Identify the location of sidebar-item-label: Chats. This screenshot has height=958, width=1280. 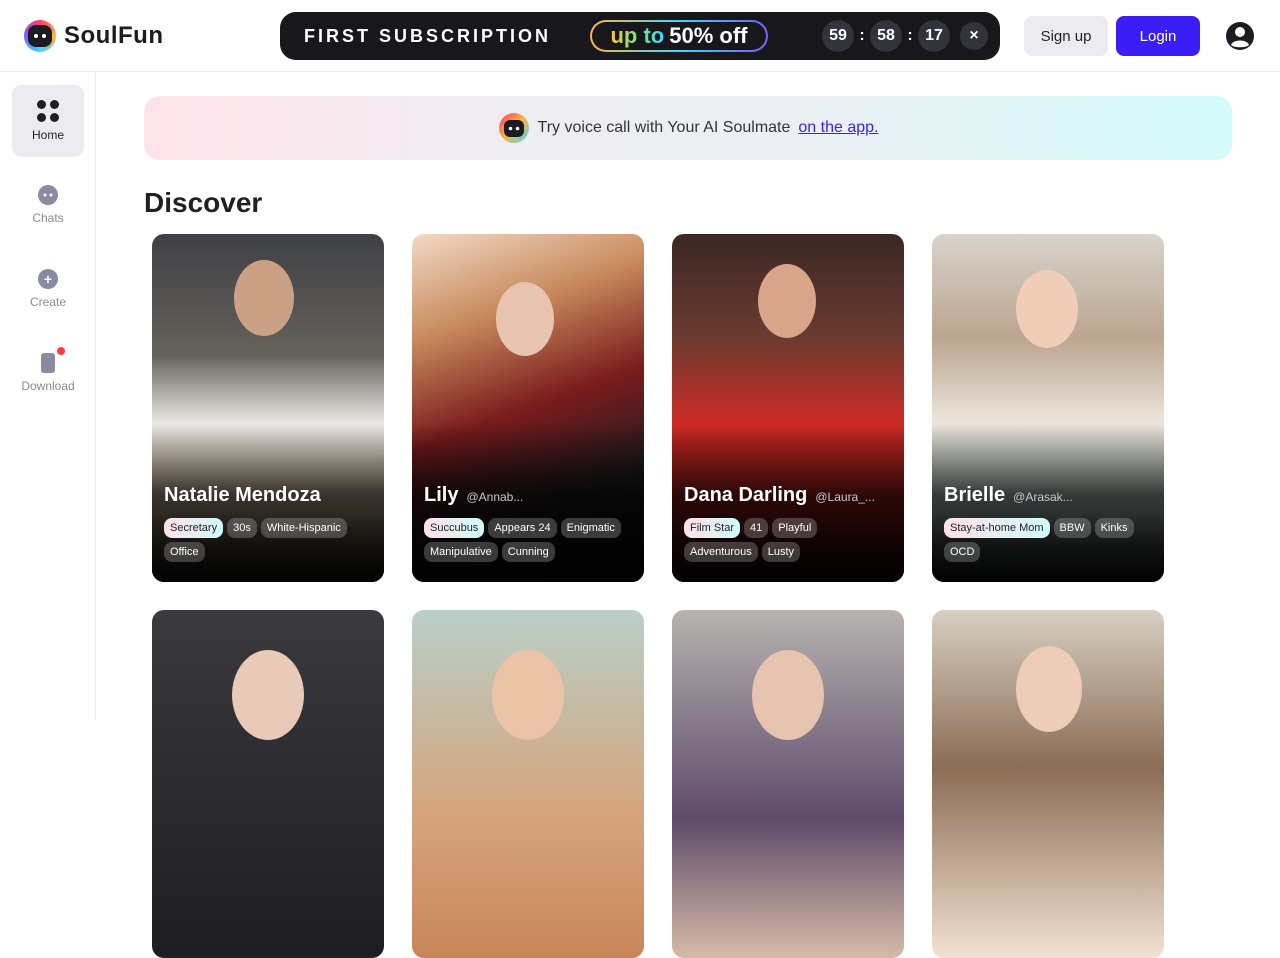
(48, 218).